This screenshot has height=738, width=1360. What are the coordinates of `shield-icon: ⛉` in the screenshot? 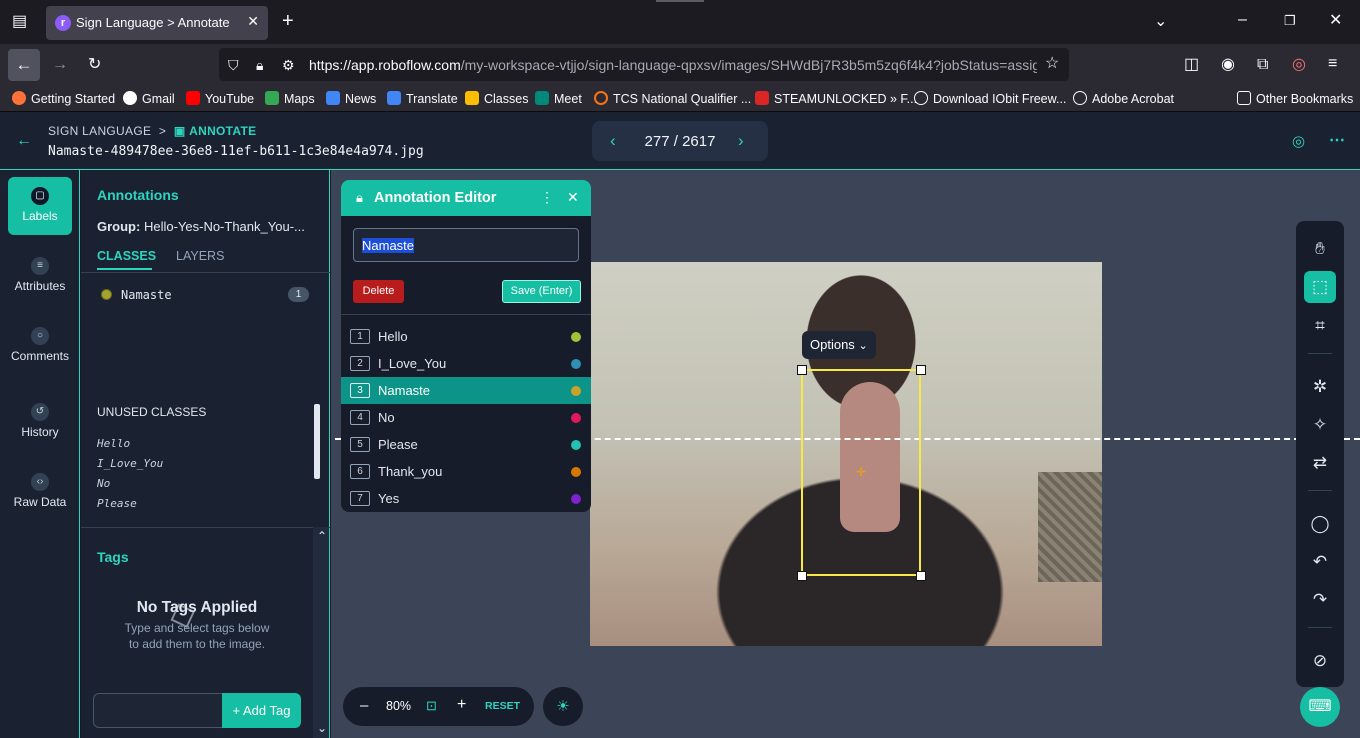 It's located at (233, 65).